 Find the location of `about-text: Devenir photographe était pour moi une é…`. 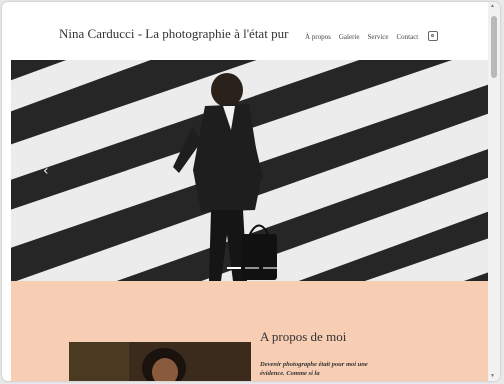

about-text: Devenir photographe était pour moi une é… is located at coordinates (314, 369).